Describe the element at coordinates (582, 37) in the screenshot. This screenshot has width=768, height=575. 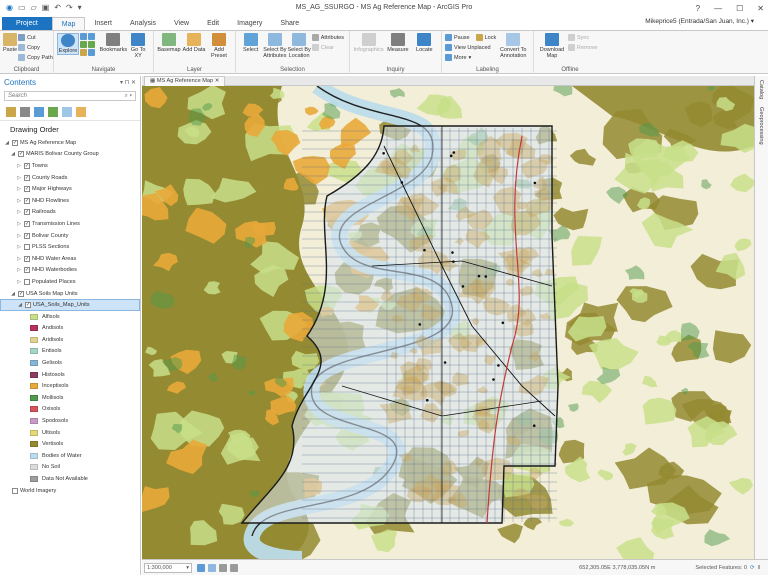
I see `sync-button: Sync` at that location.